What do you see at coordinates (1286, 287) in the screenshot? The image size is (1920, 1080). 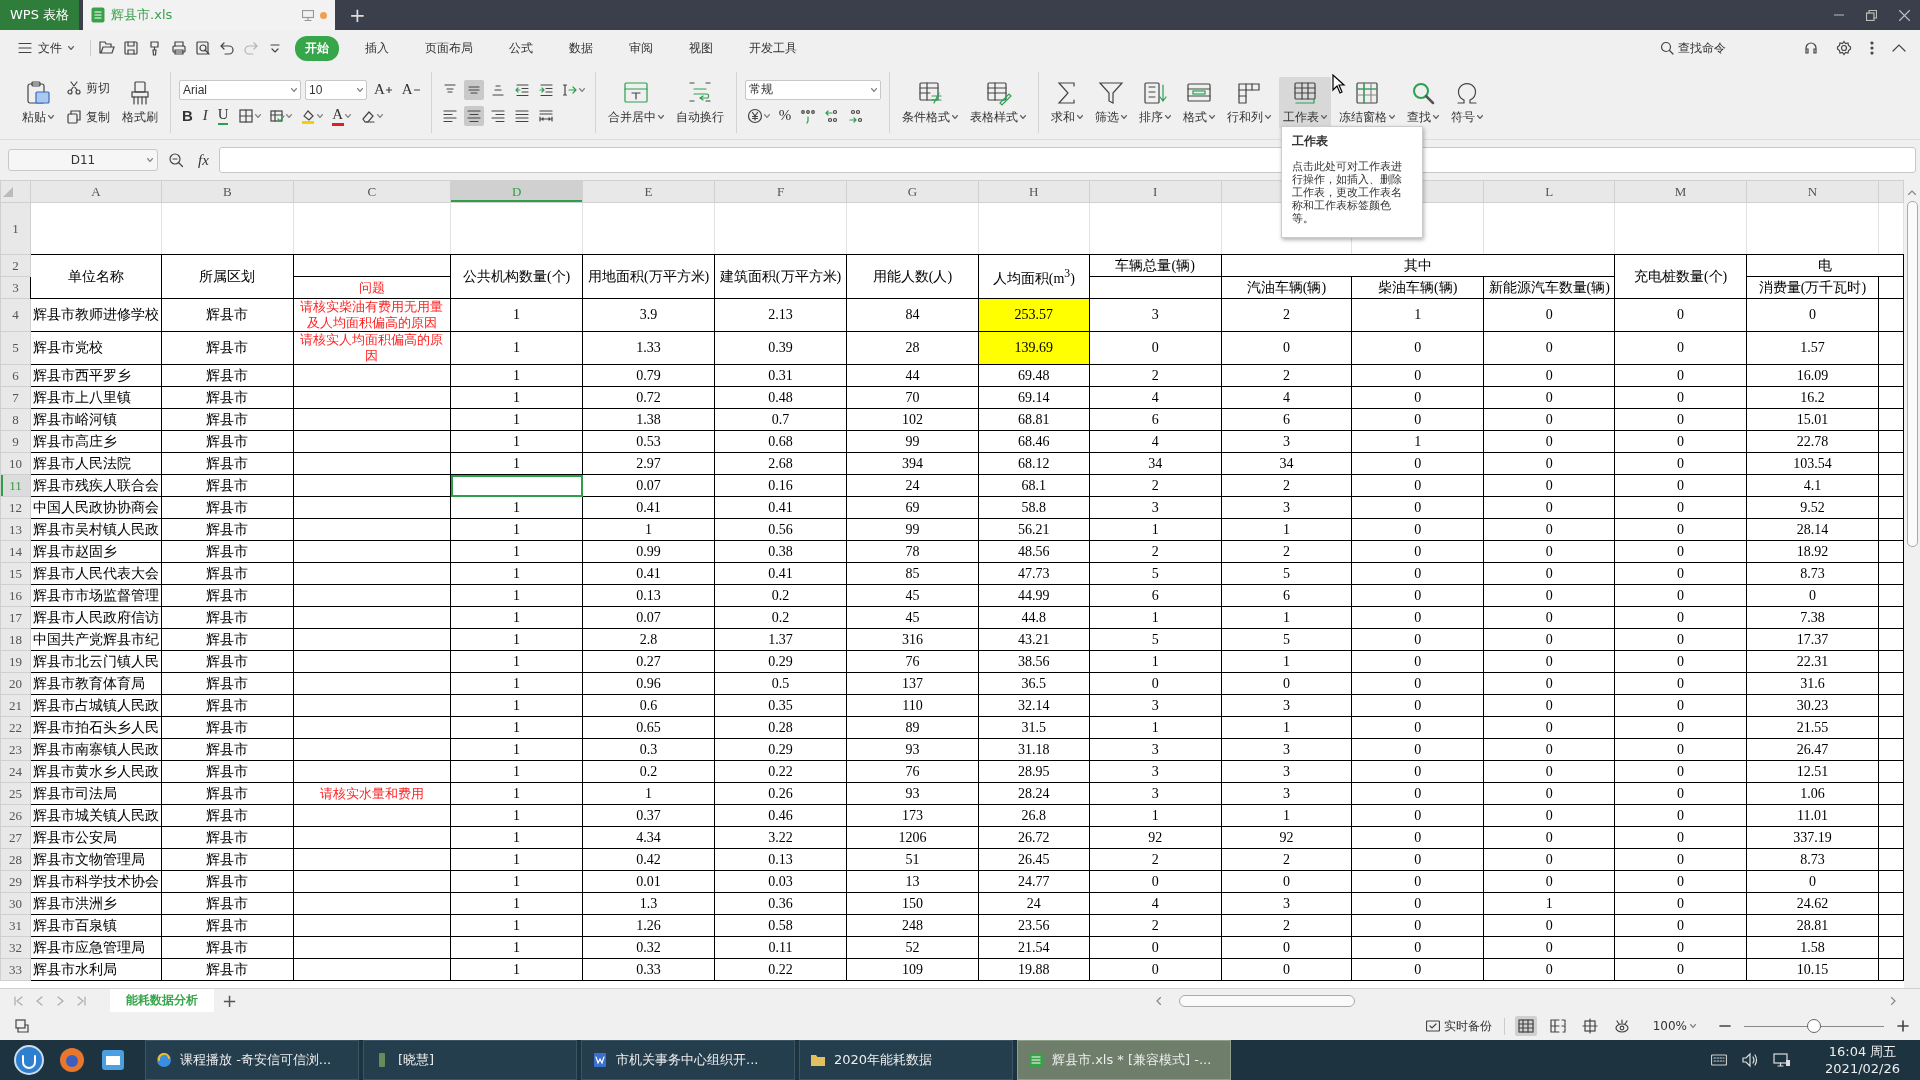 I see `header-cell: 汽油车辆(辆)` at bounding box center [1286, 287].